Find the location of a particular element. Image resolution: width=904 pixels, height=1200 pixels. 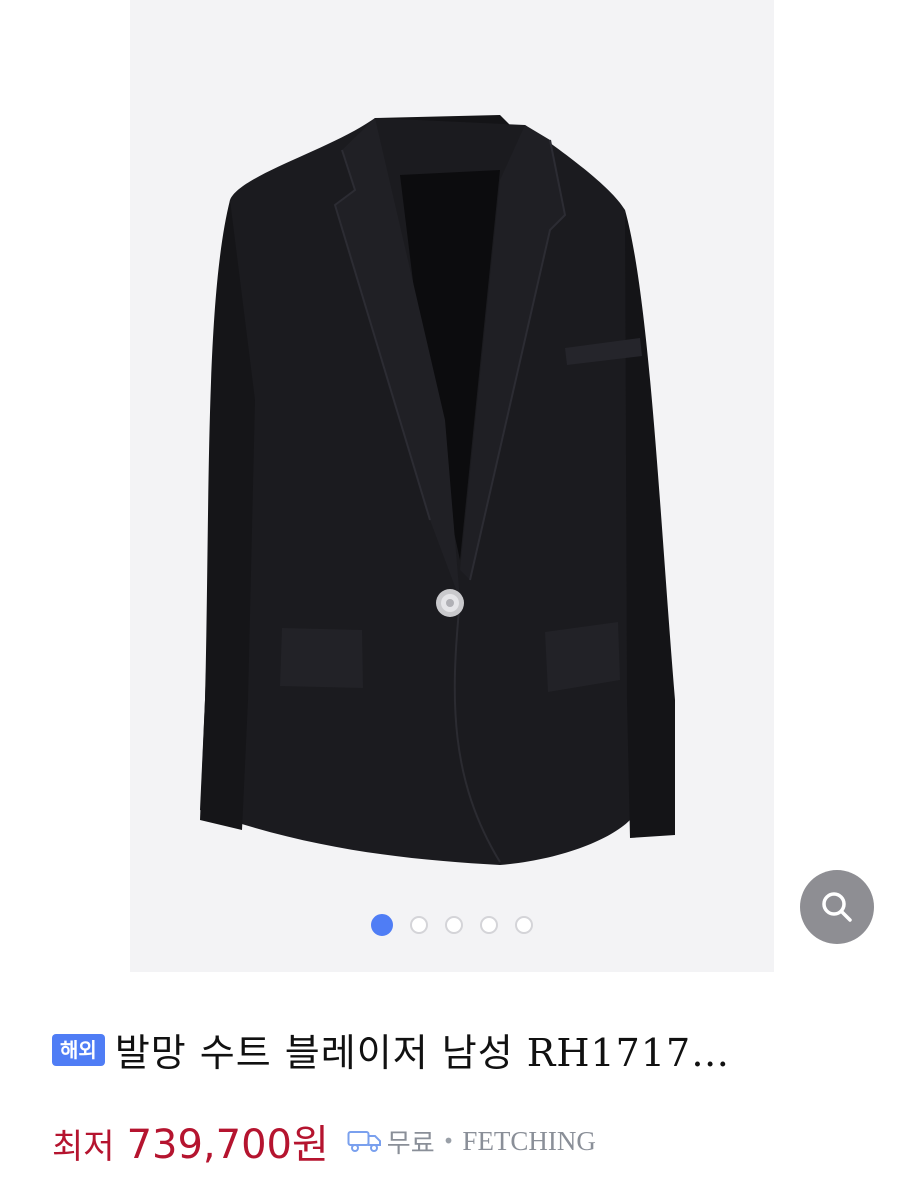

shipping-info: 무료 • FETCHING is located at coordinates (471, 1141).